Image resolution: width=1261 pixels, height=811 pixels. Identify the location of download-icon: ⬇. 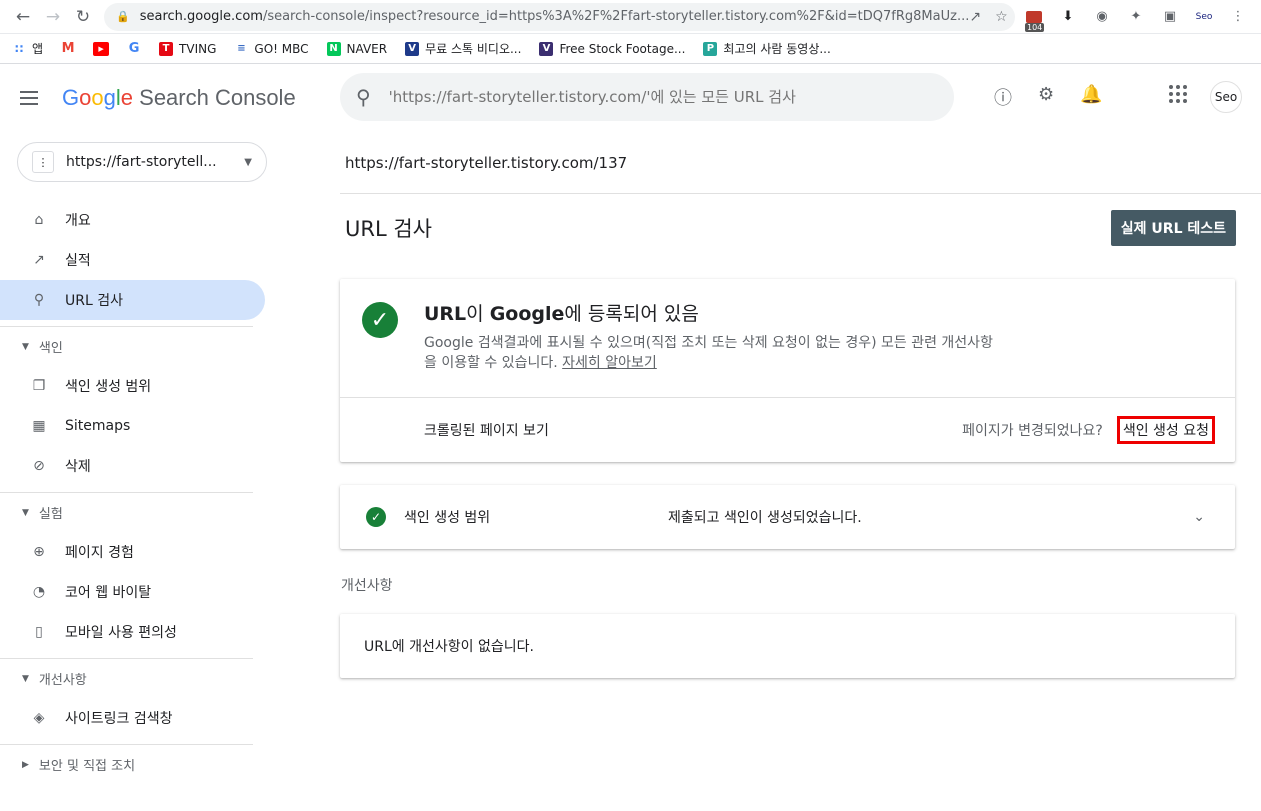
(1068, 17).